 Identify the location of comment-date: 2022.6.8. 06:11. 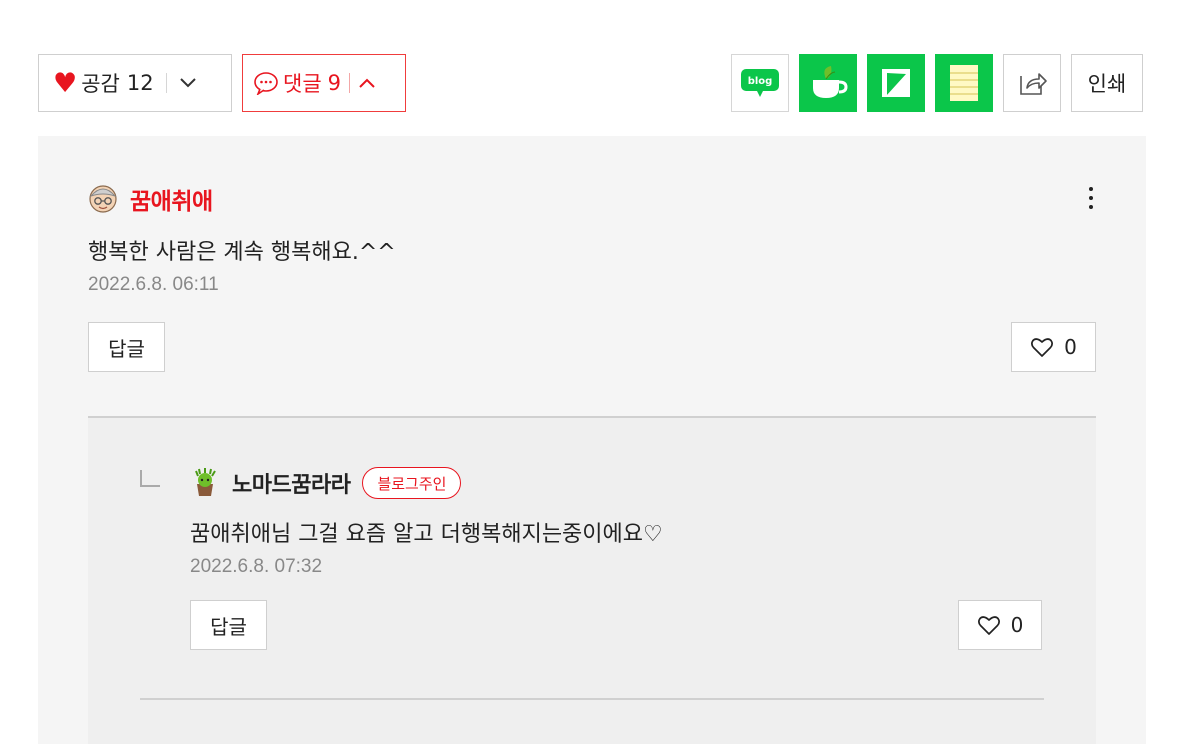
(153, 284).